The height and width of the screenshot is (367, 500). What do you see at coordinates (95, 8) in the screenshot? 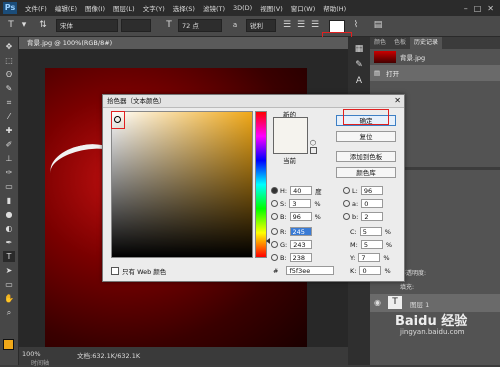
I see `menu-image: 图像(I)` at bounding box center [95, 8].